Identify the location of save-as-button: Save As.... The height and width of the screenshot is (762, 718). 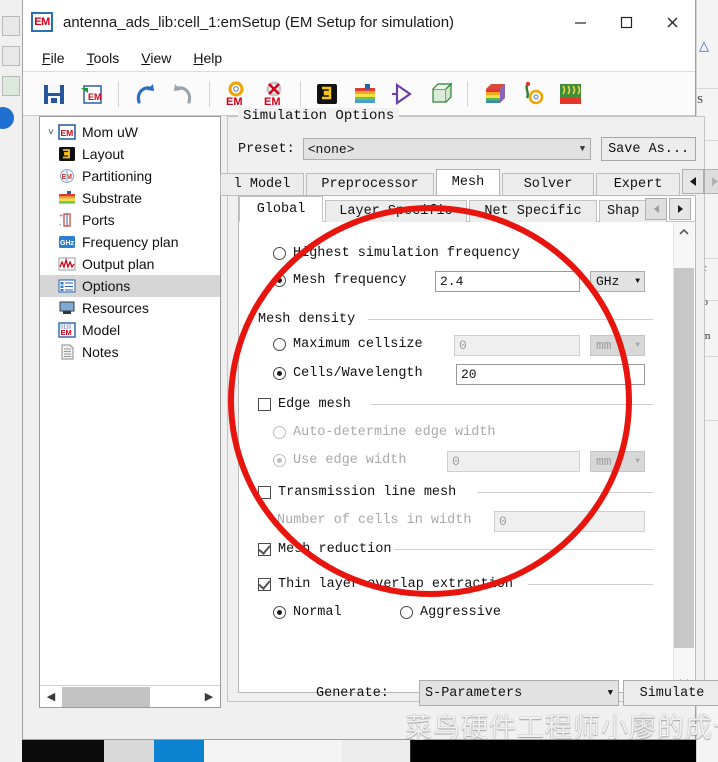
(648, 149).